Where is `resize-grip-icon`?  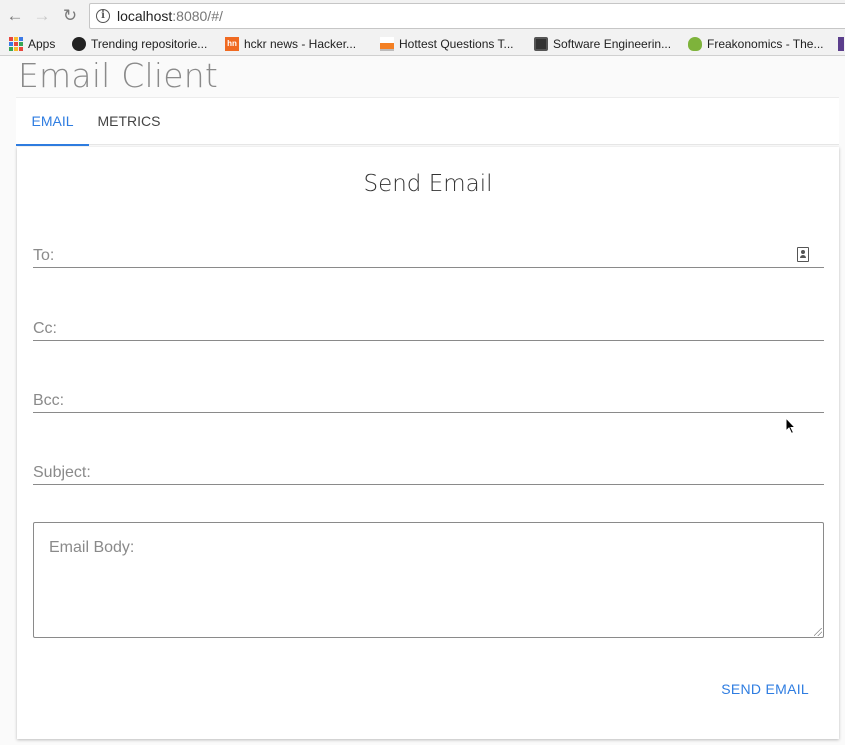 resize-grip-icon is located at coordinates (818, 632).